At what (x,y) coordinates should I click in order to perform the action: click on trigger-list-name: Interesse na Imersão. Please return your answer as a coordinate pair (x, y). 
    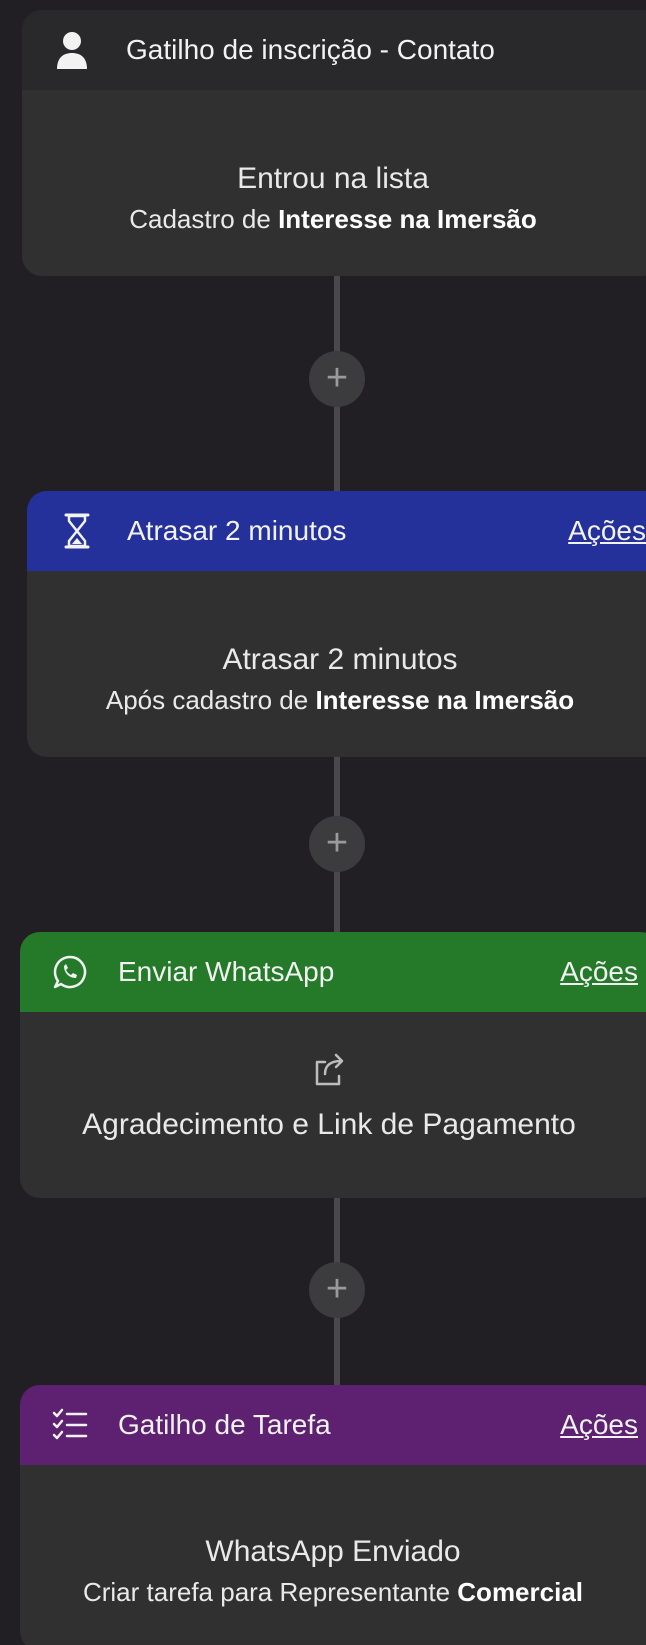
    Looking at the image, I should click on (407, 219).